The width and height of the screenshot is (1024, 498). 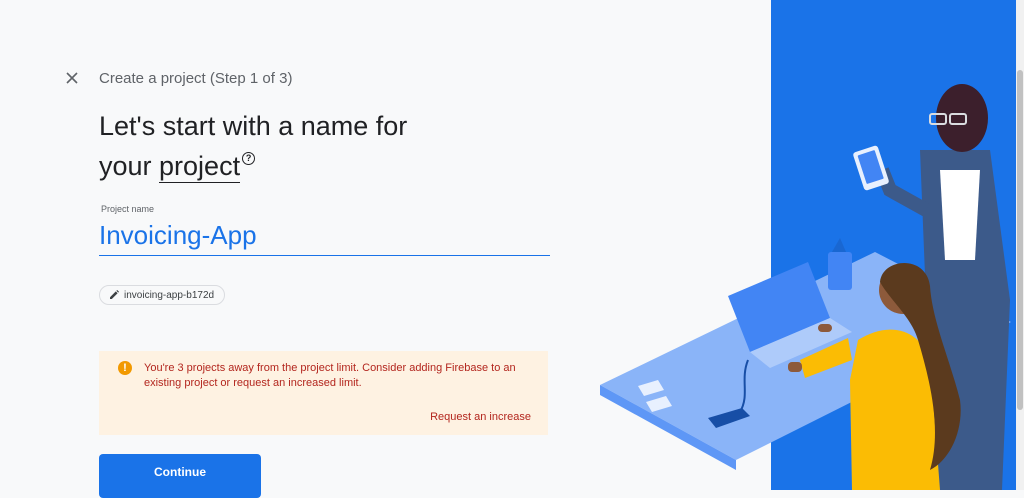 What do you see at coordinates (480, 417) in the screenshot?
I see `request-increase-link: Request an increase` at bounding box center [480, 417].